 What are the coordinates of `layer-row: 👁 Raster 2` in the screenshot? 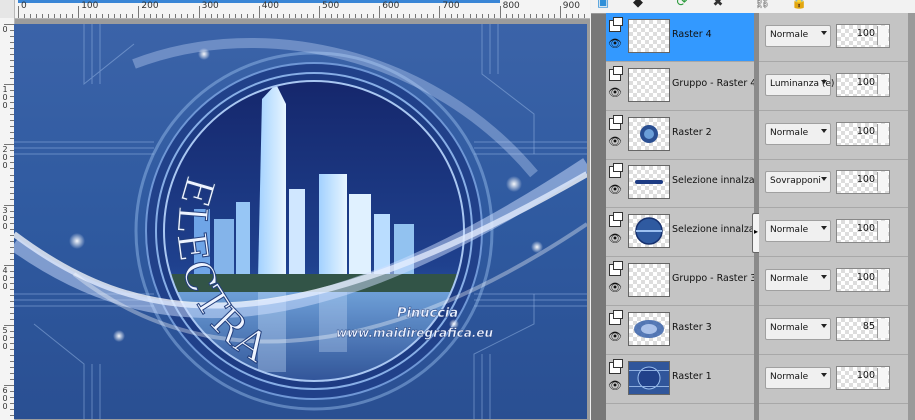 It's located at (680, 135).